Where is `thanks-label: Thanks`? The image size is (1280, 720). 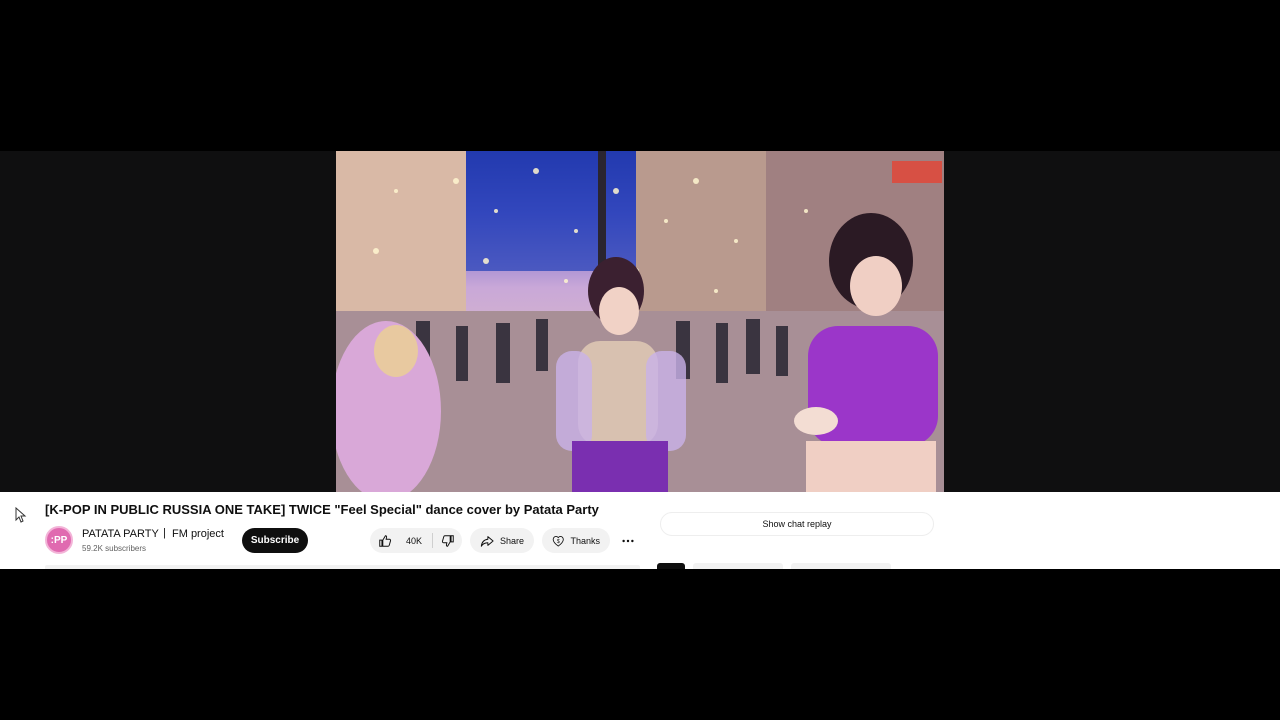 thanks-label: Thanks is located at coordinates (585, 540).